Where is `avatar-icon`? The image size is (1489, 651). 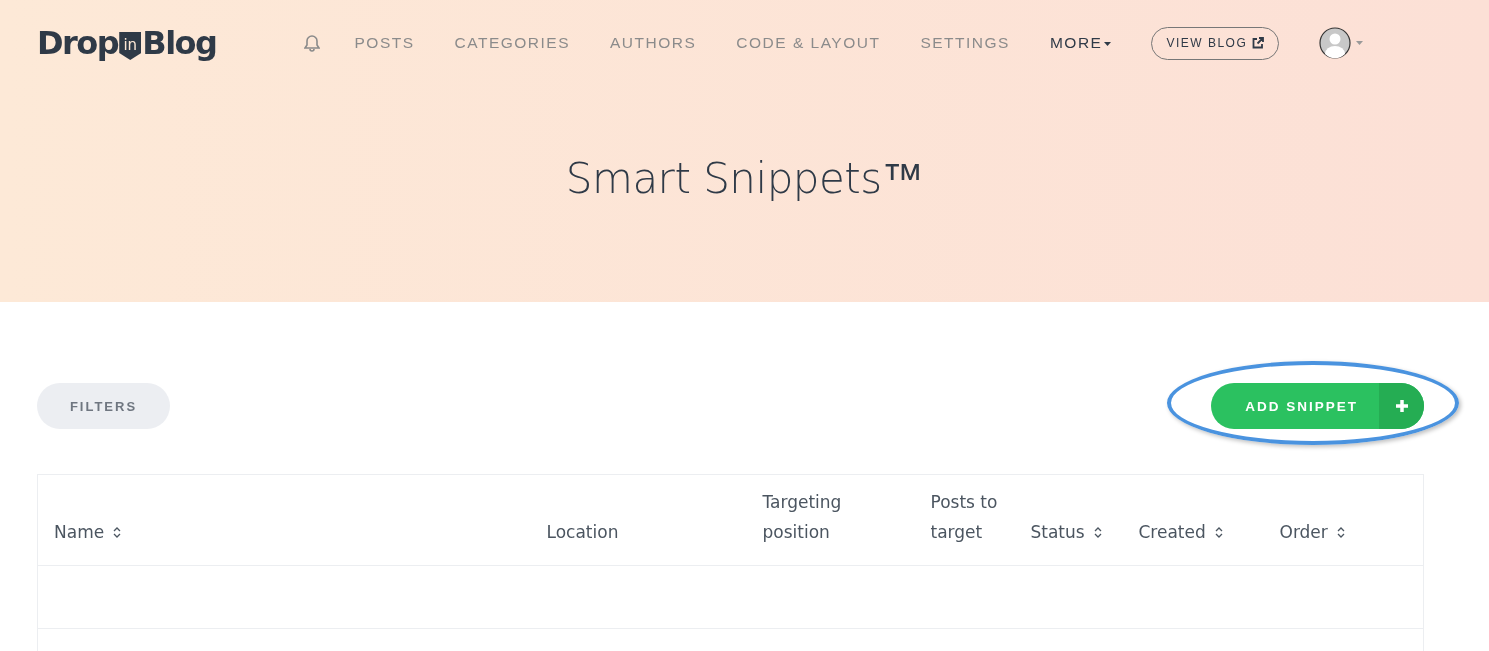
avatar-icon is located at coordinates (1335, 43).